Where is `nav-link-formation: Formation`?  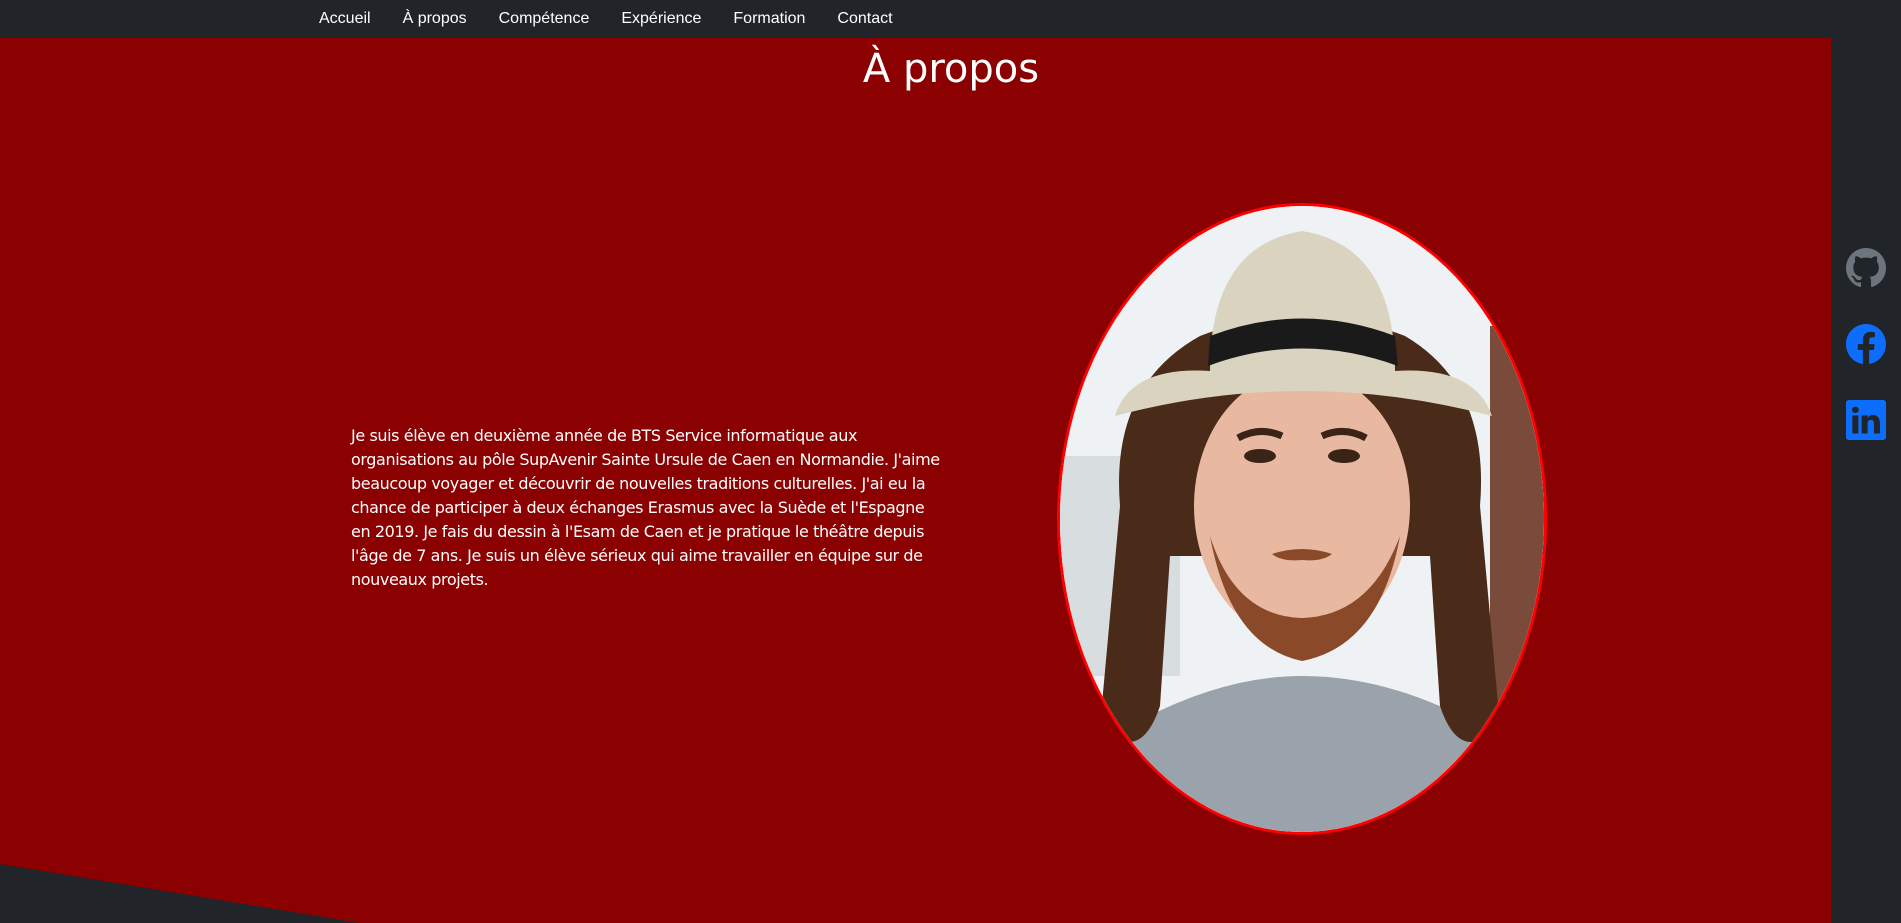 nav-link-formation: Formation is located at coordinates (769, 18).